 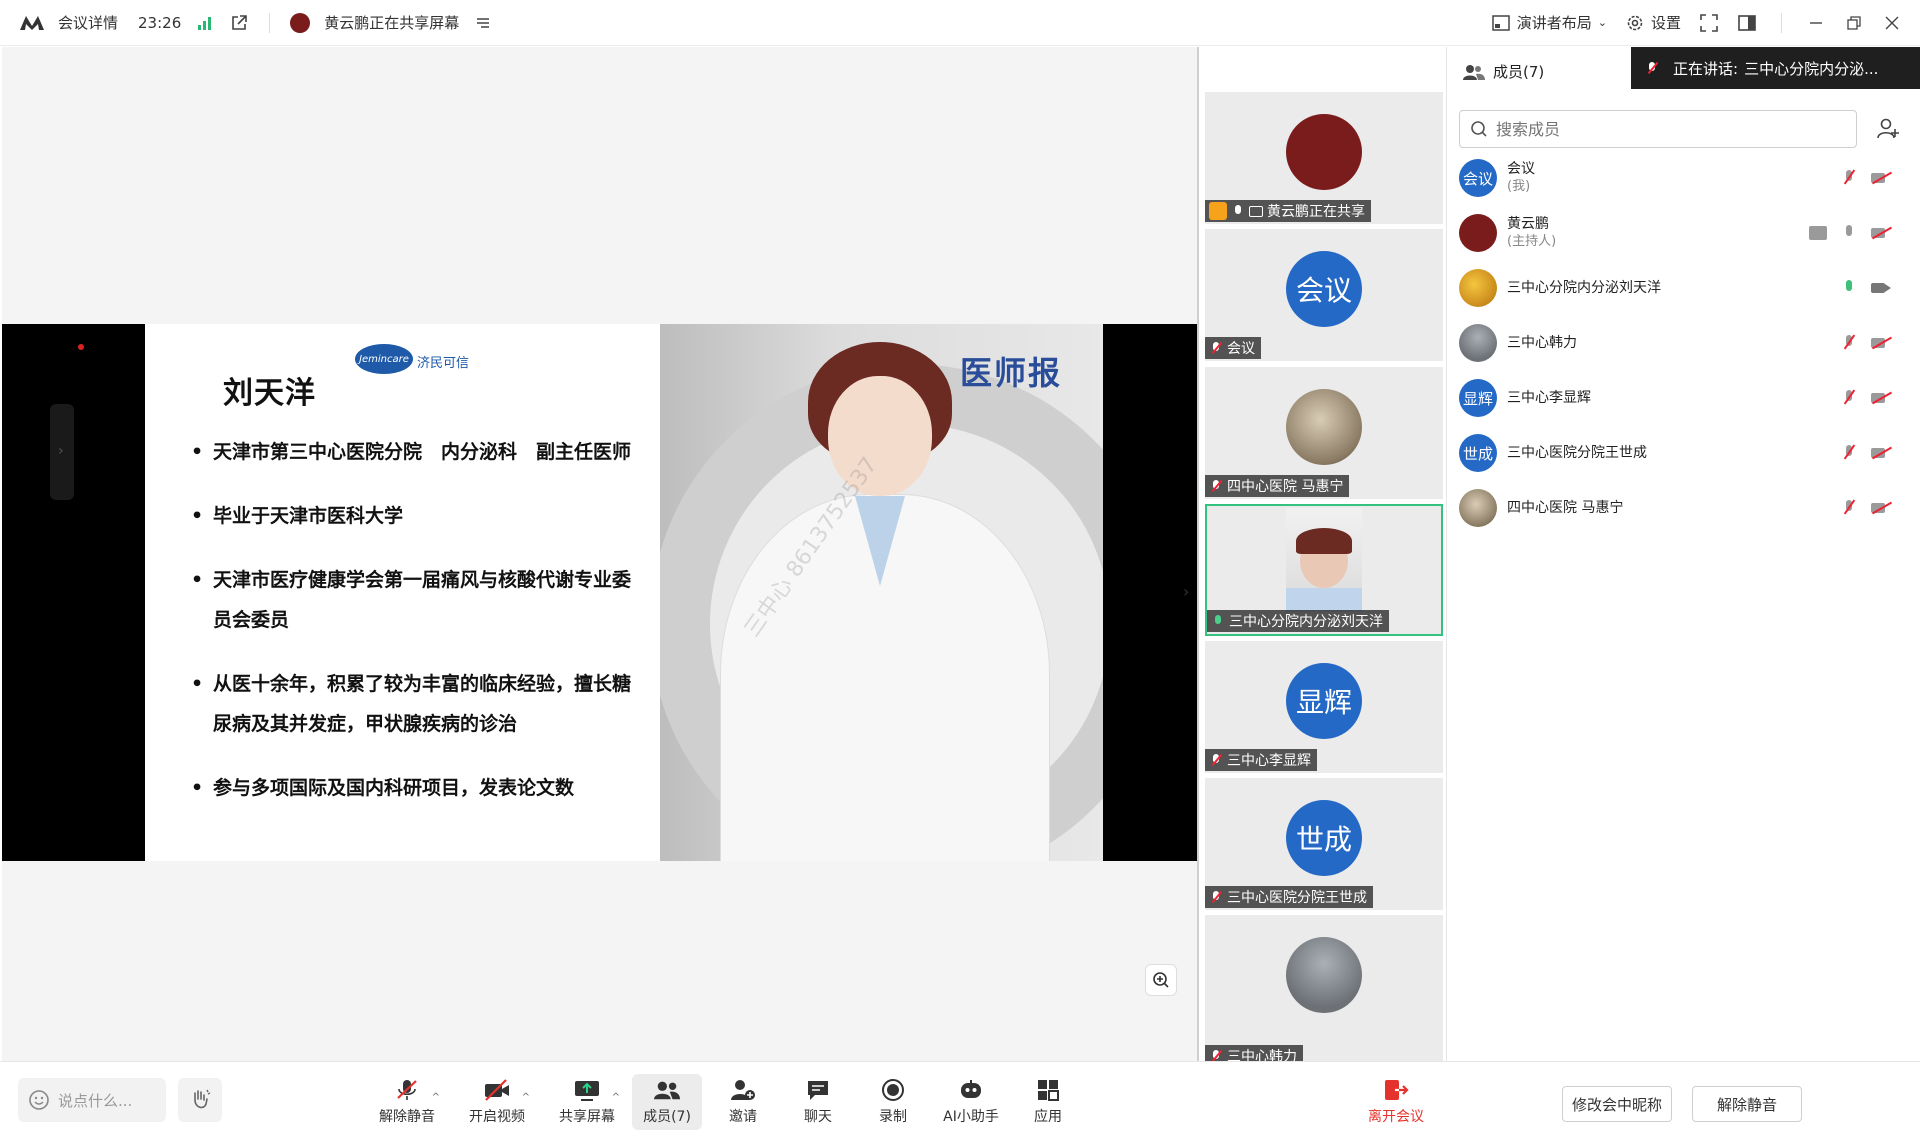 What do you see at coordinates (971, 1102) in the screenshot?
I see `ai-assistant-button: AI小助手` at bounding box center [971, 1102].